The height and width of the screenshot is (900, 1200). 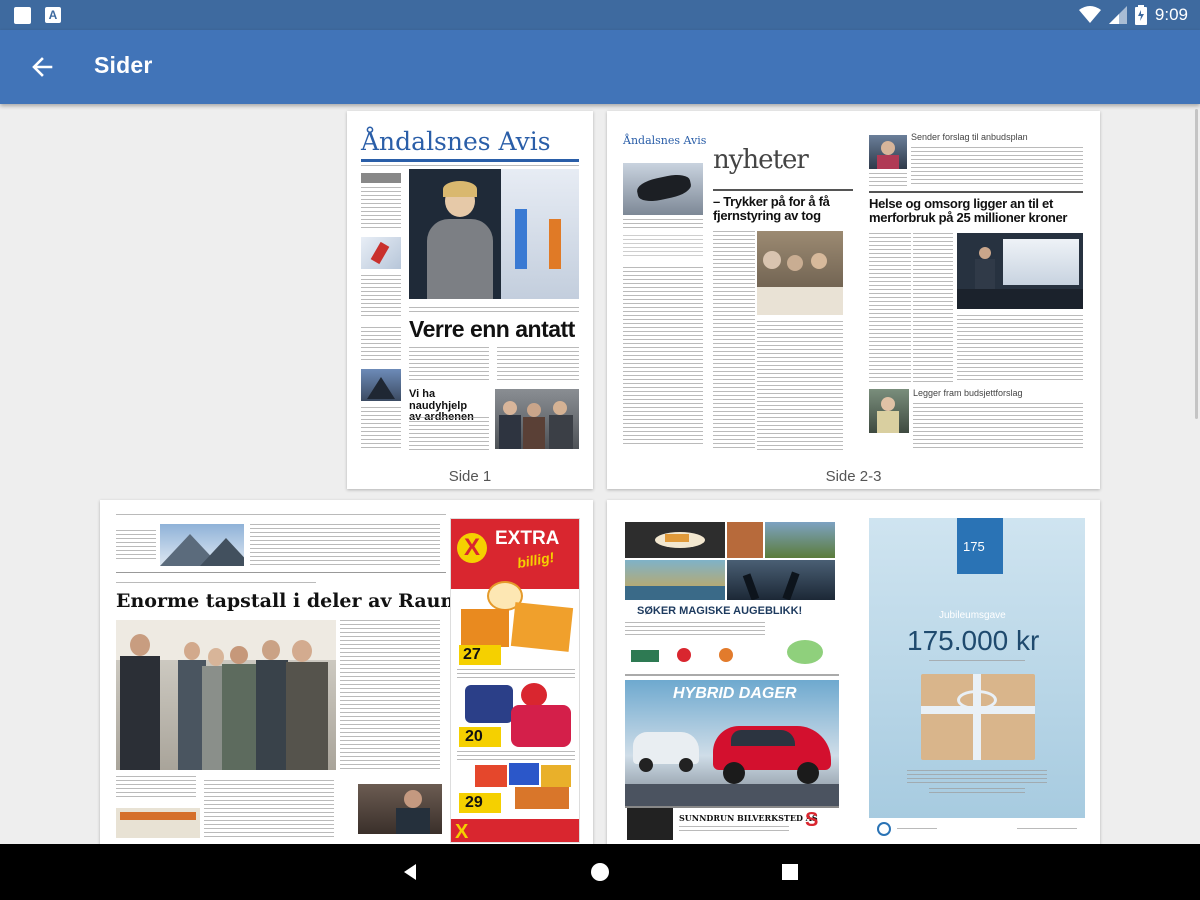 I want to click on travel-headline: SØKER MAGISKE AUGEBLIKK!, so click(x=720, y=611).